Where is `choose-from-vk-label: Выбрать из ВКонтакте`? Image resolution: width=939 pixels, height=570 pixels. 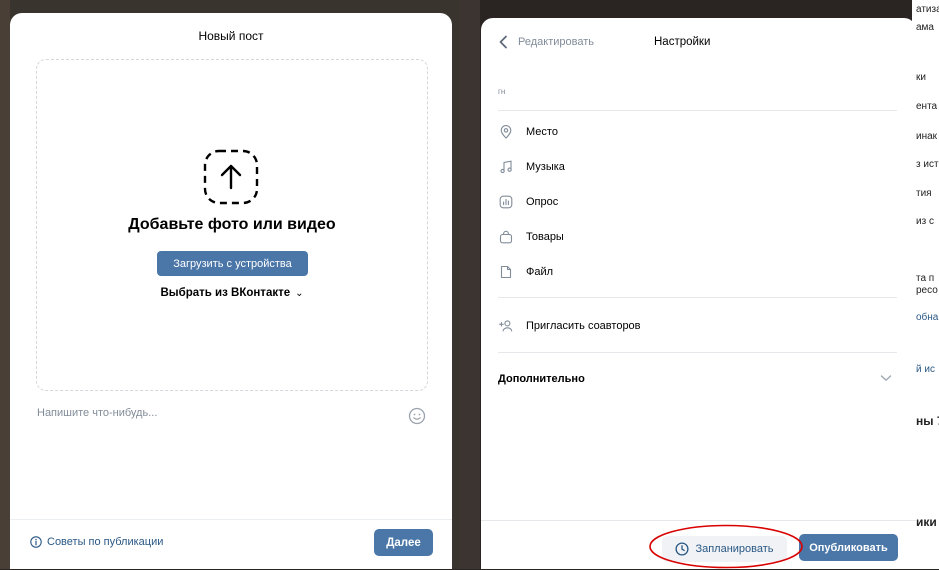
choose-from-vk-label: Выбрать из ВКонтакте is located at coordinates (225, 293).